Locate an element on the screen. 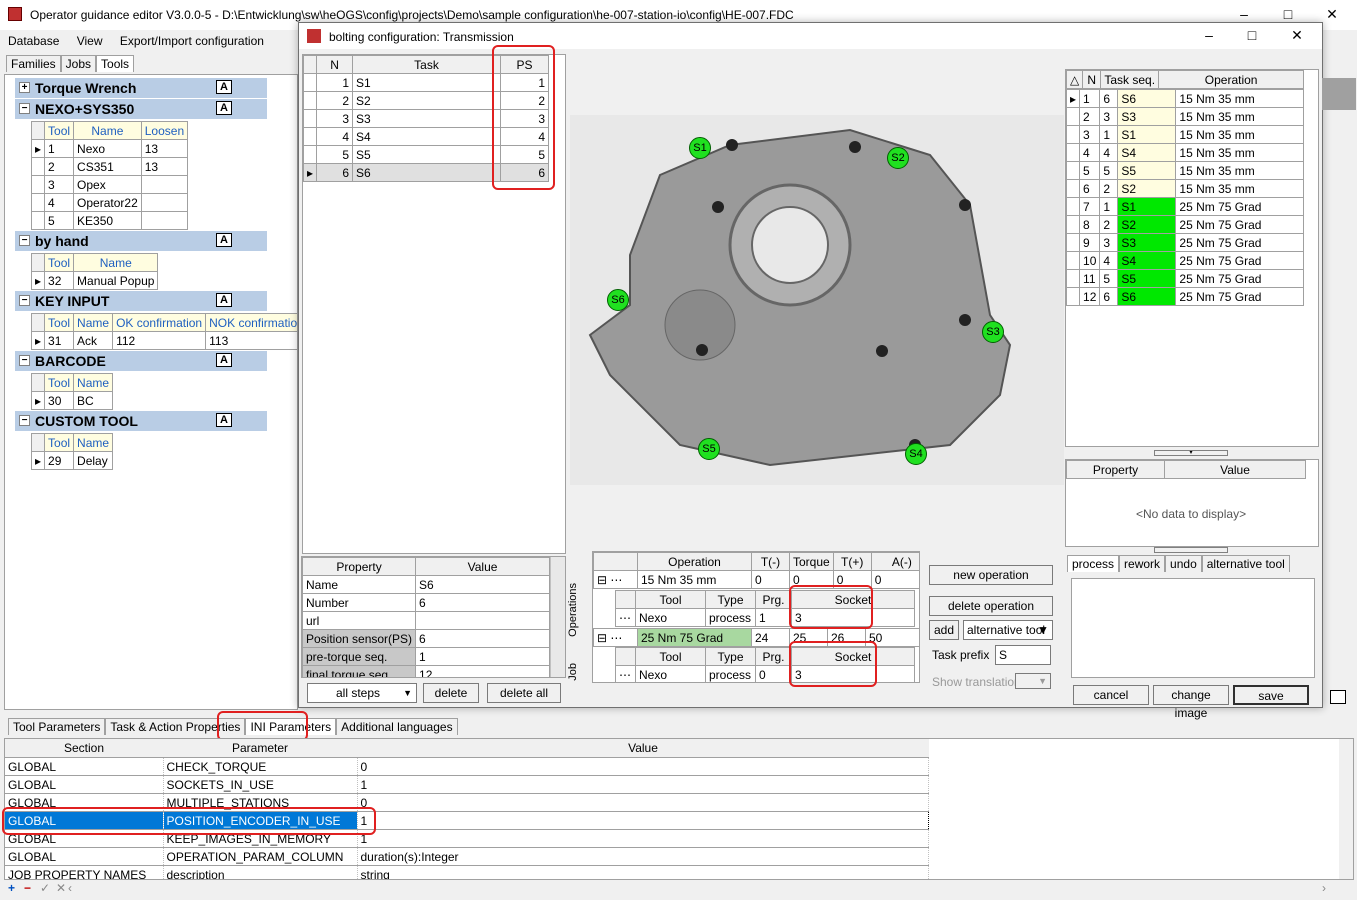 The width and height of the screenshot is (1357, 900). layout-icon is located at coordinates (1338, 697).